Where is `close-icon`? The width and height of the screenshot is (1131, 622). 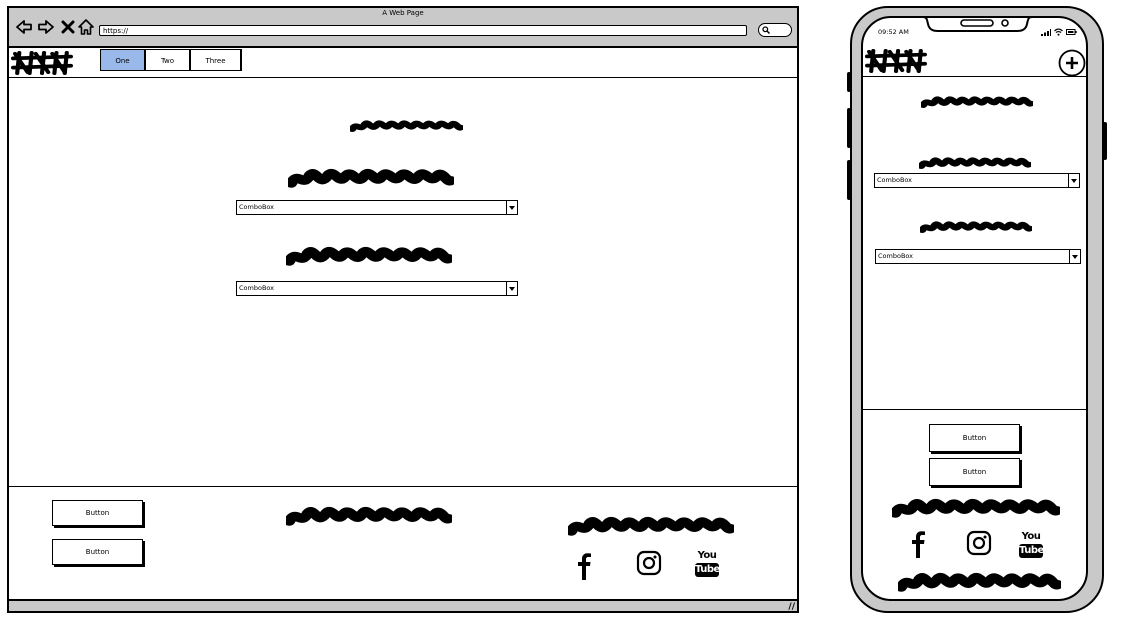 close-icon is located at coordinates (68, 27).